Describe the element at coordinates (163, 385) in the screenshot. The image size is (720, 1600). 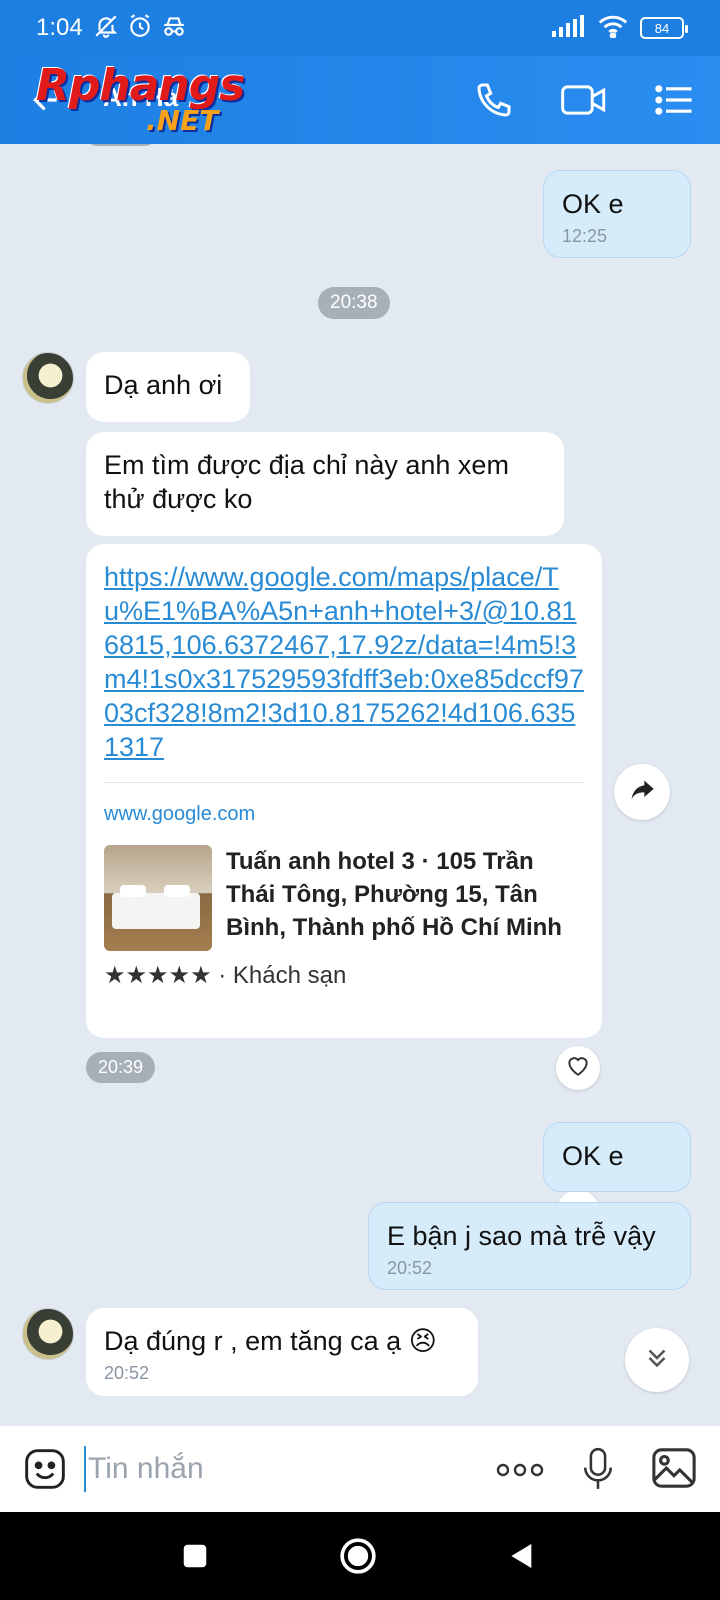
I see `message-text: Dạ anh ơi` at that location.